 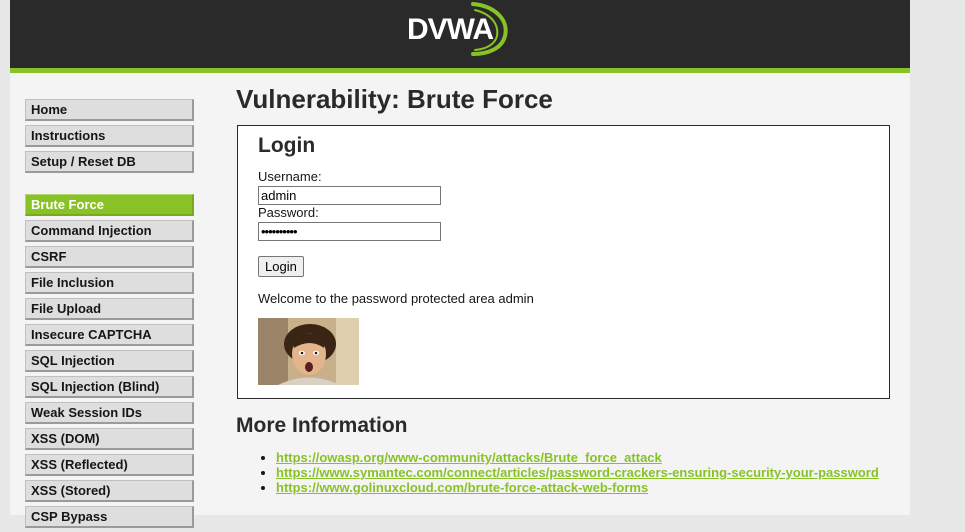 I want to click on user-avatar-photo, so click(x=308, y=351).